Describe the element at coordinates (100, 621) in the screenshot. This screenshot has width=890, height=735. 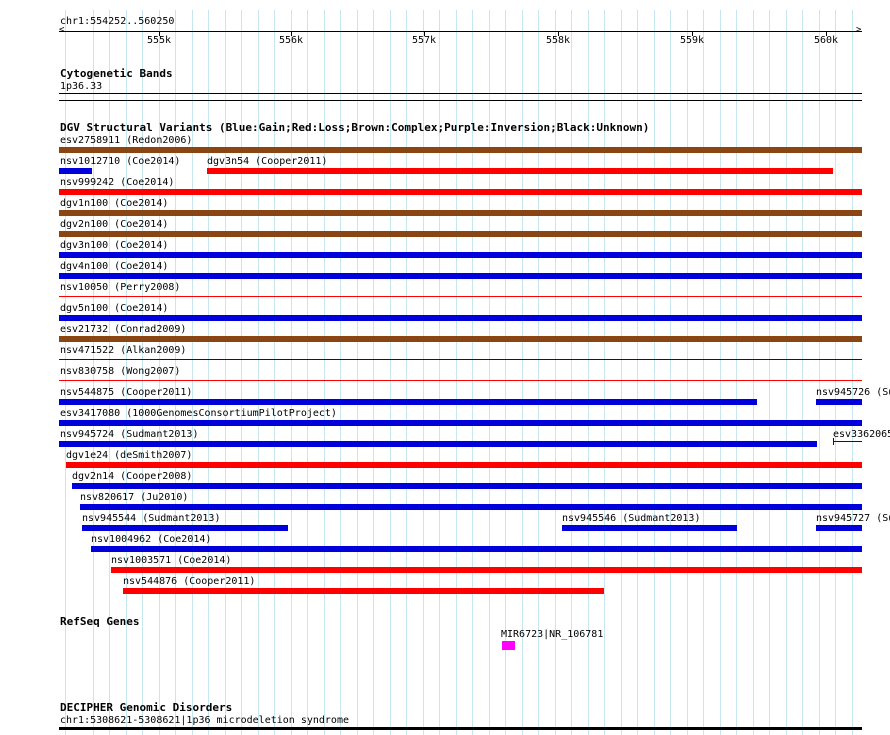
I see `refseq-track-title: RefSeq Genes` at that location.